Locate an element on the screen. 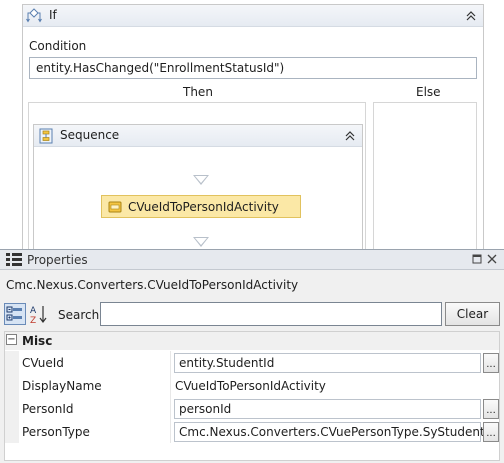 The height and width of the screenshot is (463, 504). properties-icon is located at coordinates (14, 259).